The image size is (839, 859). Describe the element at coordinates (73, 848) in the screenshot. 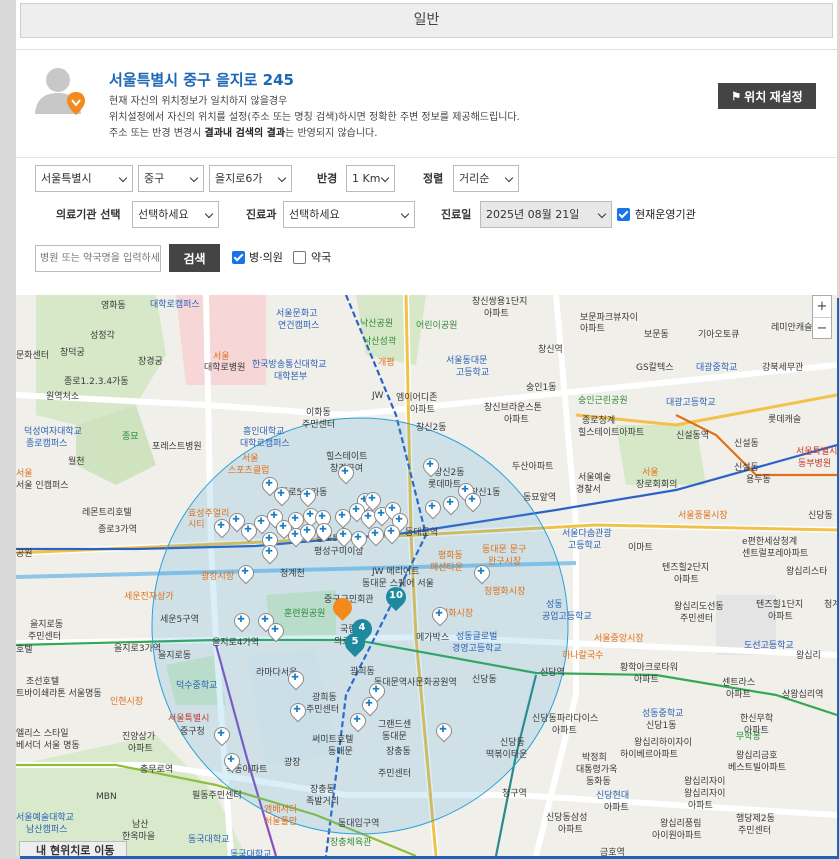

I see `my-location-button: 내 현위치로 이동` at that location.